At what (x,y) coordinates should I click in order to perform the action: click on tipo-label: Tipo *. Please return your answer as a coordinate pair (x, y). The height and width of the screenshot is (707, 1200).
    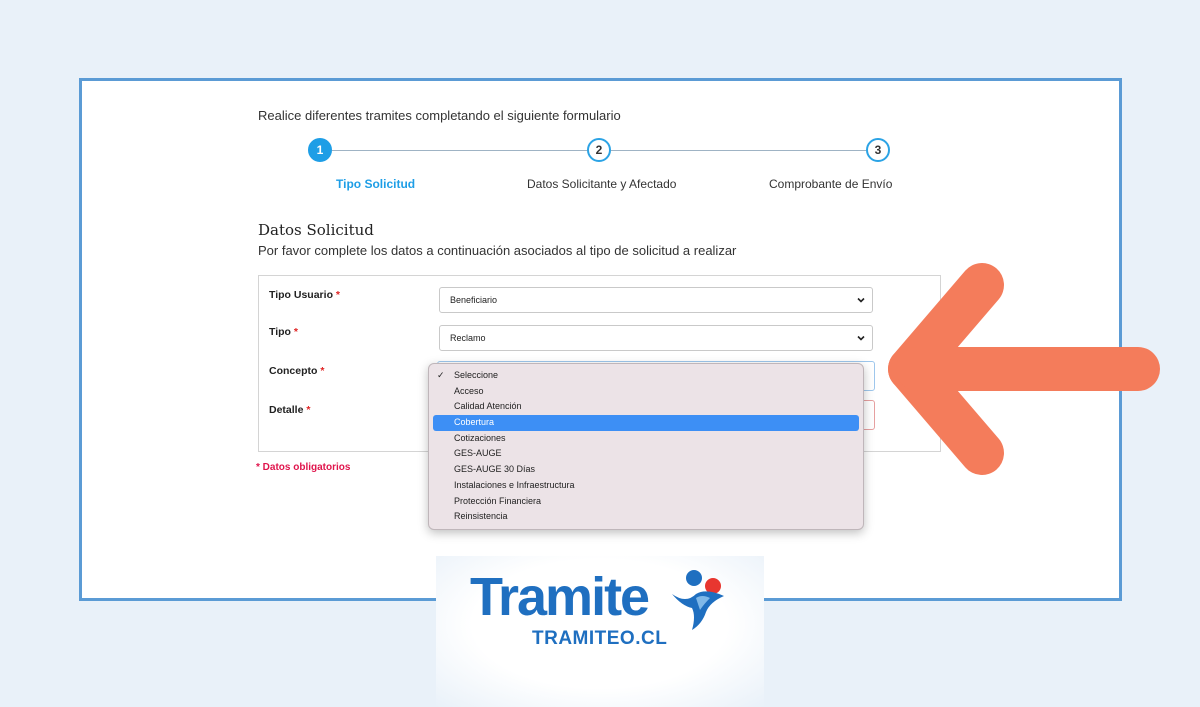
    Looking at the image, I should click on (283, 332).